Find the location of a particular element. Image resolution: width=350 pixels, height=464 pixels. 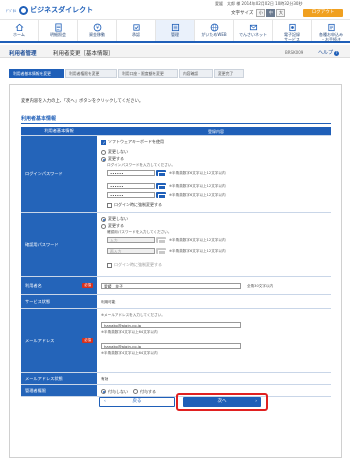

software-keyboard-option: ソフトウェアキーボードを使用 is located at coordinates (132, 142).